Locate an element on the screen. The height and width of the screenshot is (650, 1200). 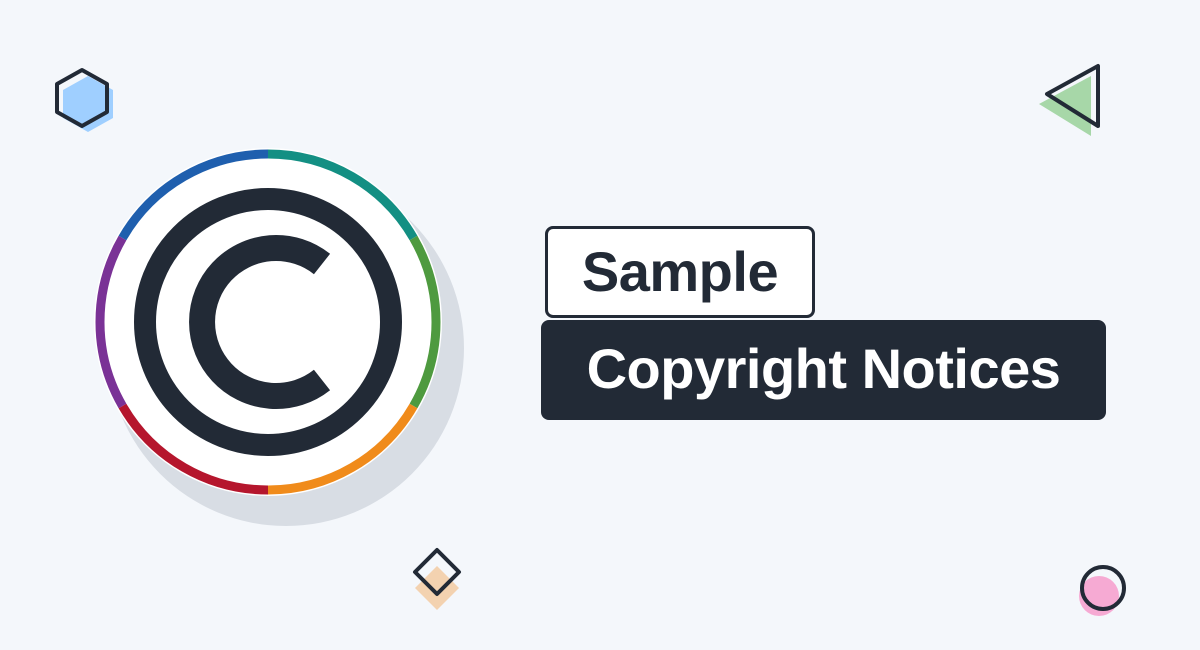
circle-icon is located at coordinates (1103, 591).